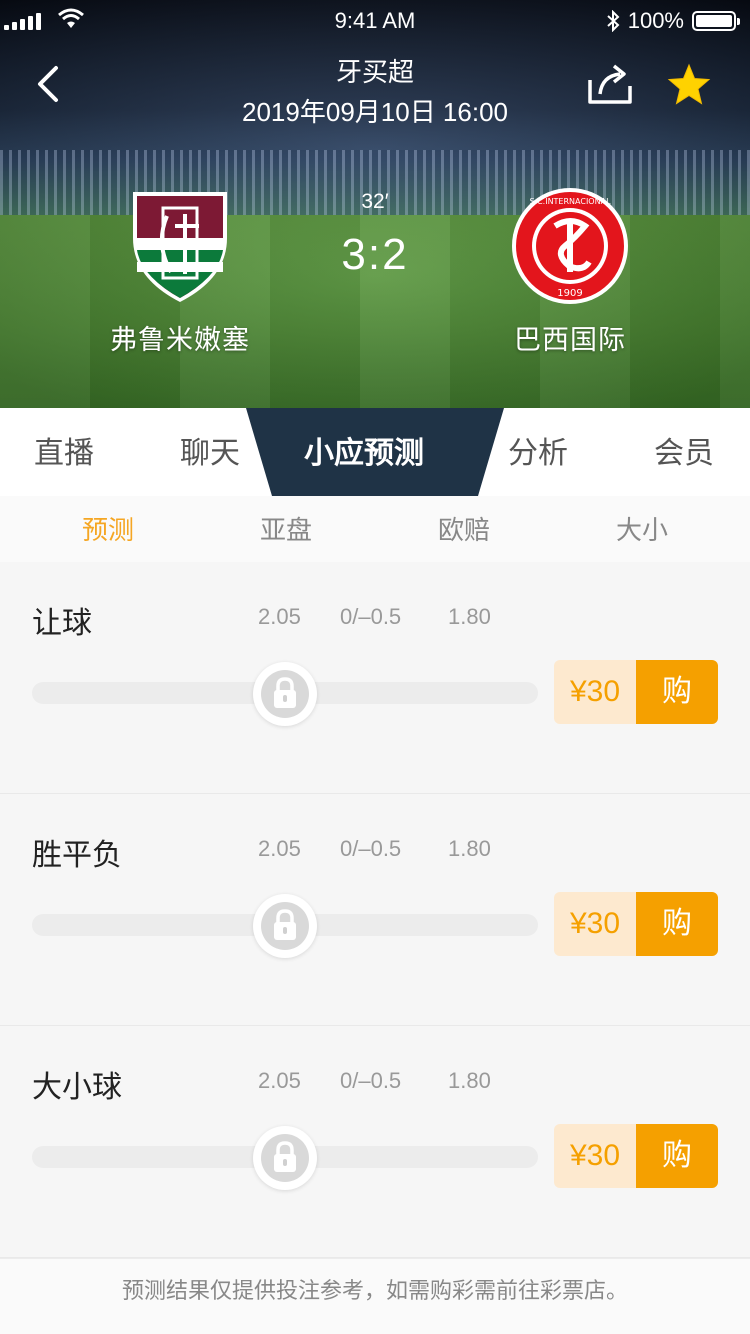 The height and width of the screenshot is (1334, 750). Describe the element at coordinates (77, 855) in the screenshot. I see `section-title: 胜平负` at that location.